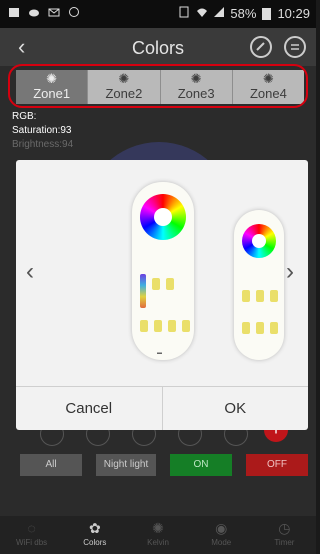 The height and width of the screenshot is (554, 320). What do you see at coordinates (219, 13) in the screenshot?
I see `signal-icon` at bounding box center [219, 13].